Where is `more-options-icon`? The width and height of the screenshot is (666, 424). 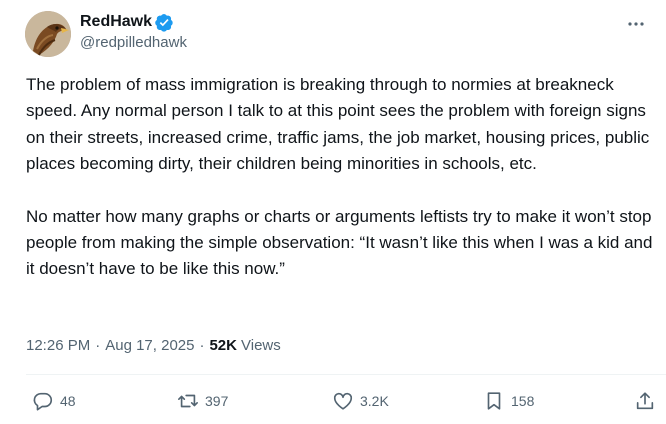
more-options-icon is located at coordinates (636, 24).